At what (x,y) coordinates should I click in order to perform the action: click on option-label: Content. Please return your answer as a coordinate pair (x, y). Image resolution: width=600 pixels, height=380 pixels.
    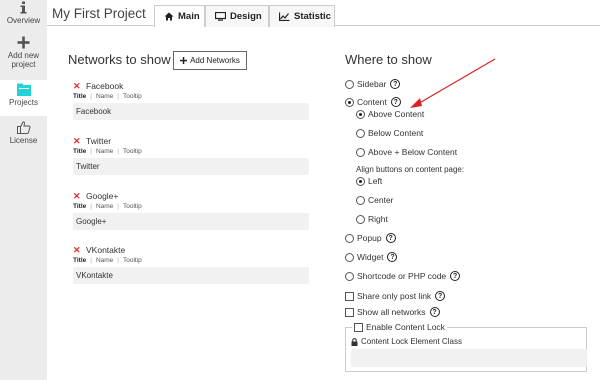
    Looking at the image, I should click on (372, 102).